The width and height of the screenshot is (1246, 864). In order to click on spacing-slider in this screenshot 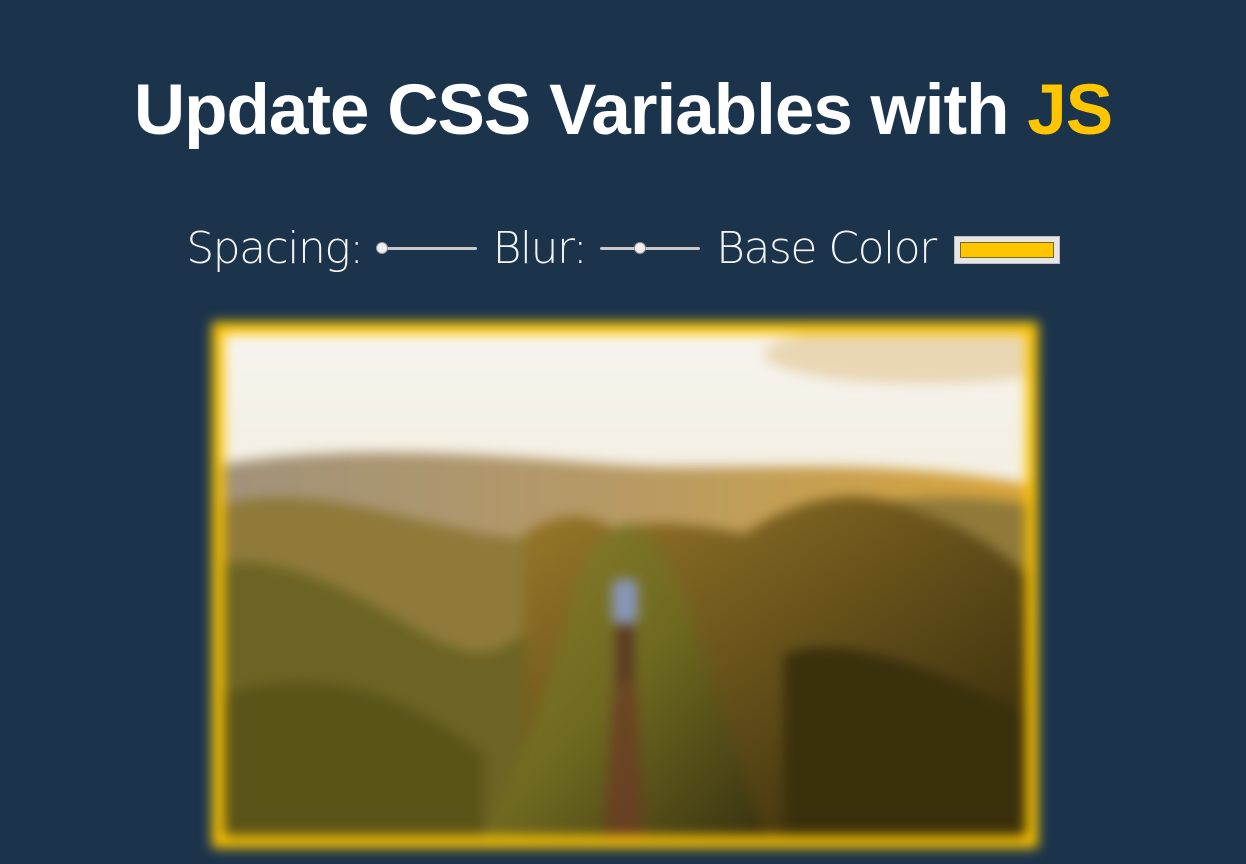, I will do `click(426, 248)`.